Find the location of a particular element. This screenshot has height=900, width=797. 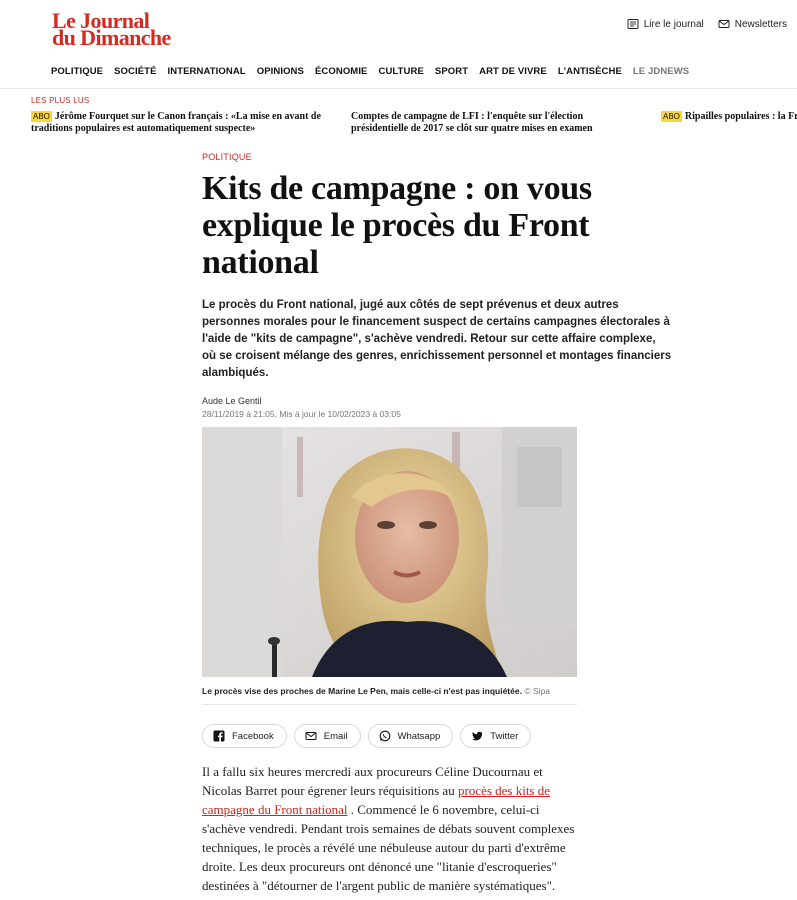

site-logo: Le Journal du Dimanche is located at coordinates (111, 30).